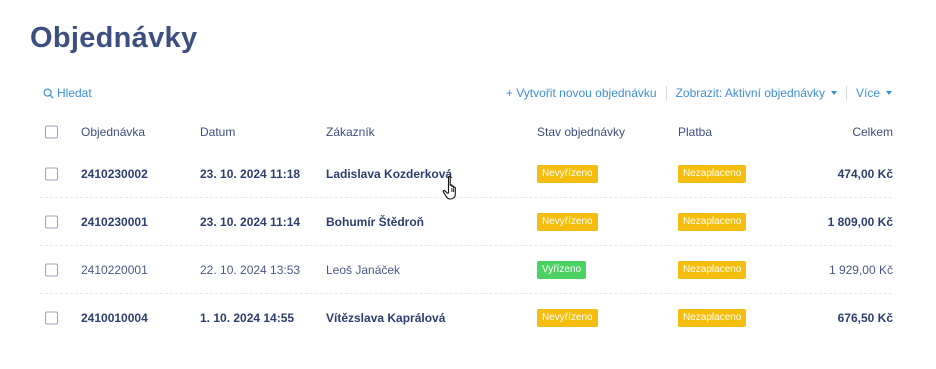  I want to click on search-button: Hledat, so click(67, 93).